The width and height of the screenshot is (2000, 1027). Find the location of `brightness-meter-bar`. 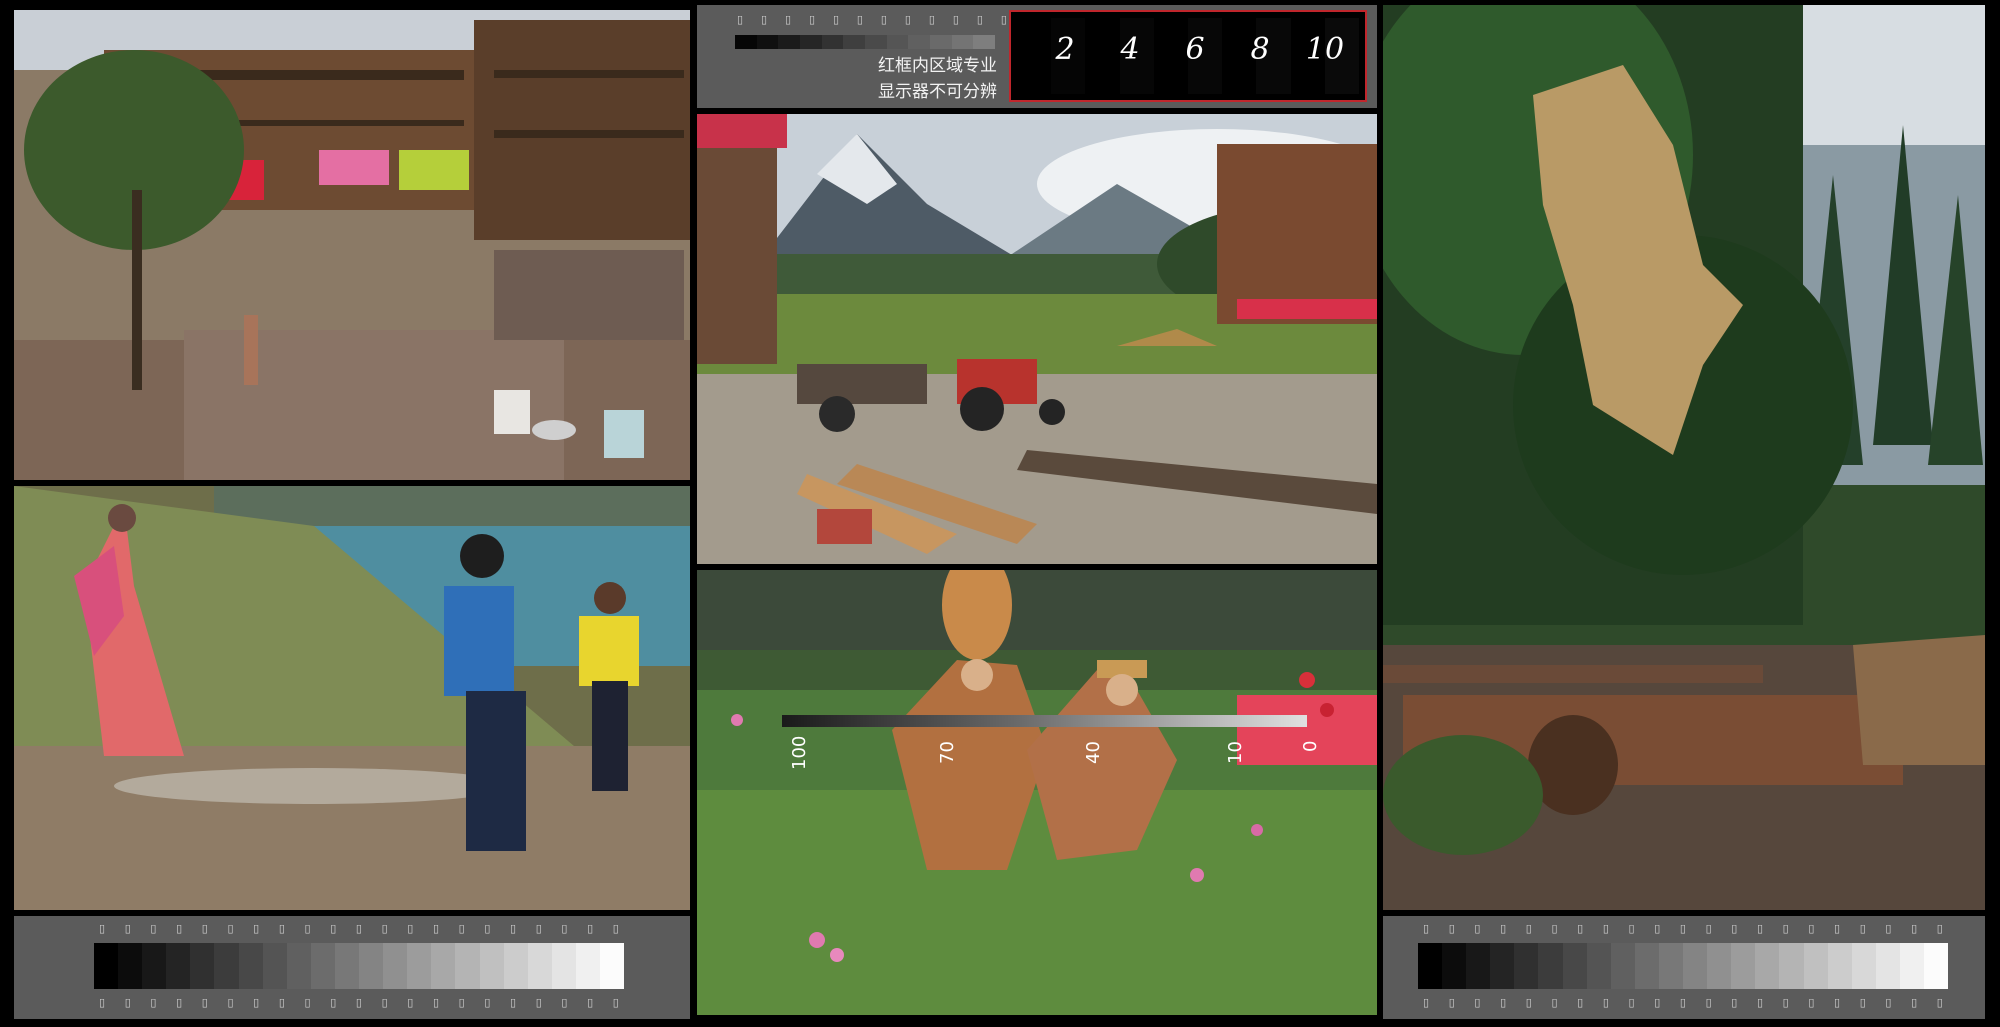

brightness-meter-bar is located at coordinates (1044, 721).